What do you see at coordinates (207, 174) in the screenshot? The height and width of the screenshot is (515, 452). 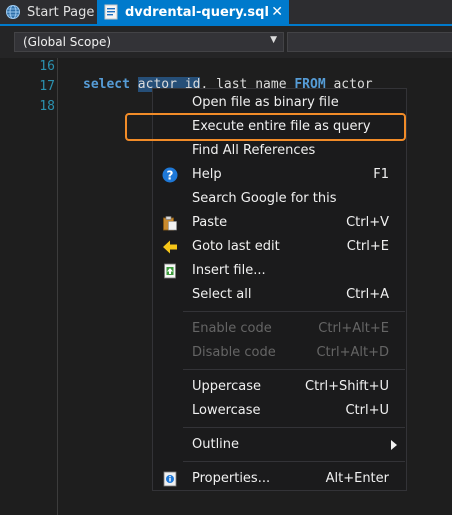 I see `menu-item-label: Help` at bounding box center [207, 174].